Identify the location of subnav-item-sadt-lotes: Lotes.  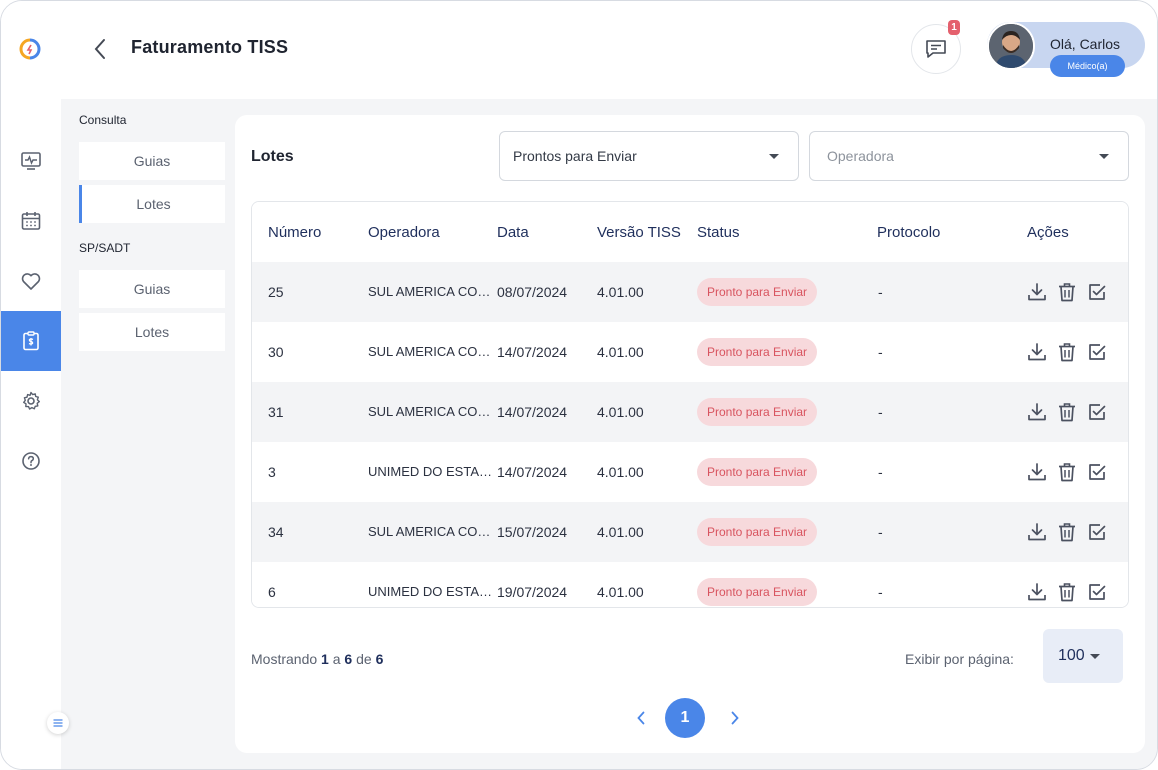
(152, 332).